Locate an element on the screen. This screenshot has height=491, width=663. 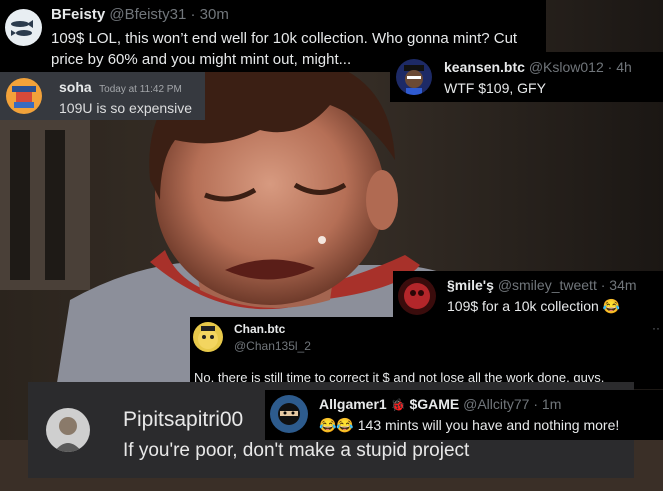
author-handle: @Bfeisty31 is located at coordinates (147, 14).